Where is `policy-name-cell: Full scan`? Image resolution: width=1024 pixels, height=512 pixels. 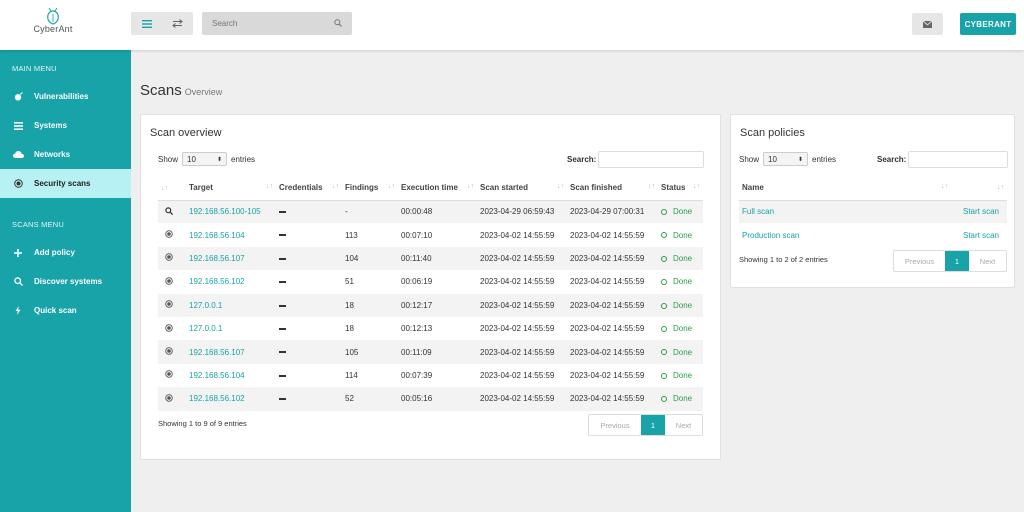 policy-name-cell: Full scan is located at coordinates (845, 212).